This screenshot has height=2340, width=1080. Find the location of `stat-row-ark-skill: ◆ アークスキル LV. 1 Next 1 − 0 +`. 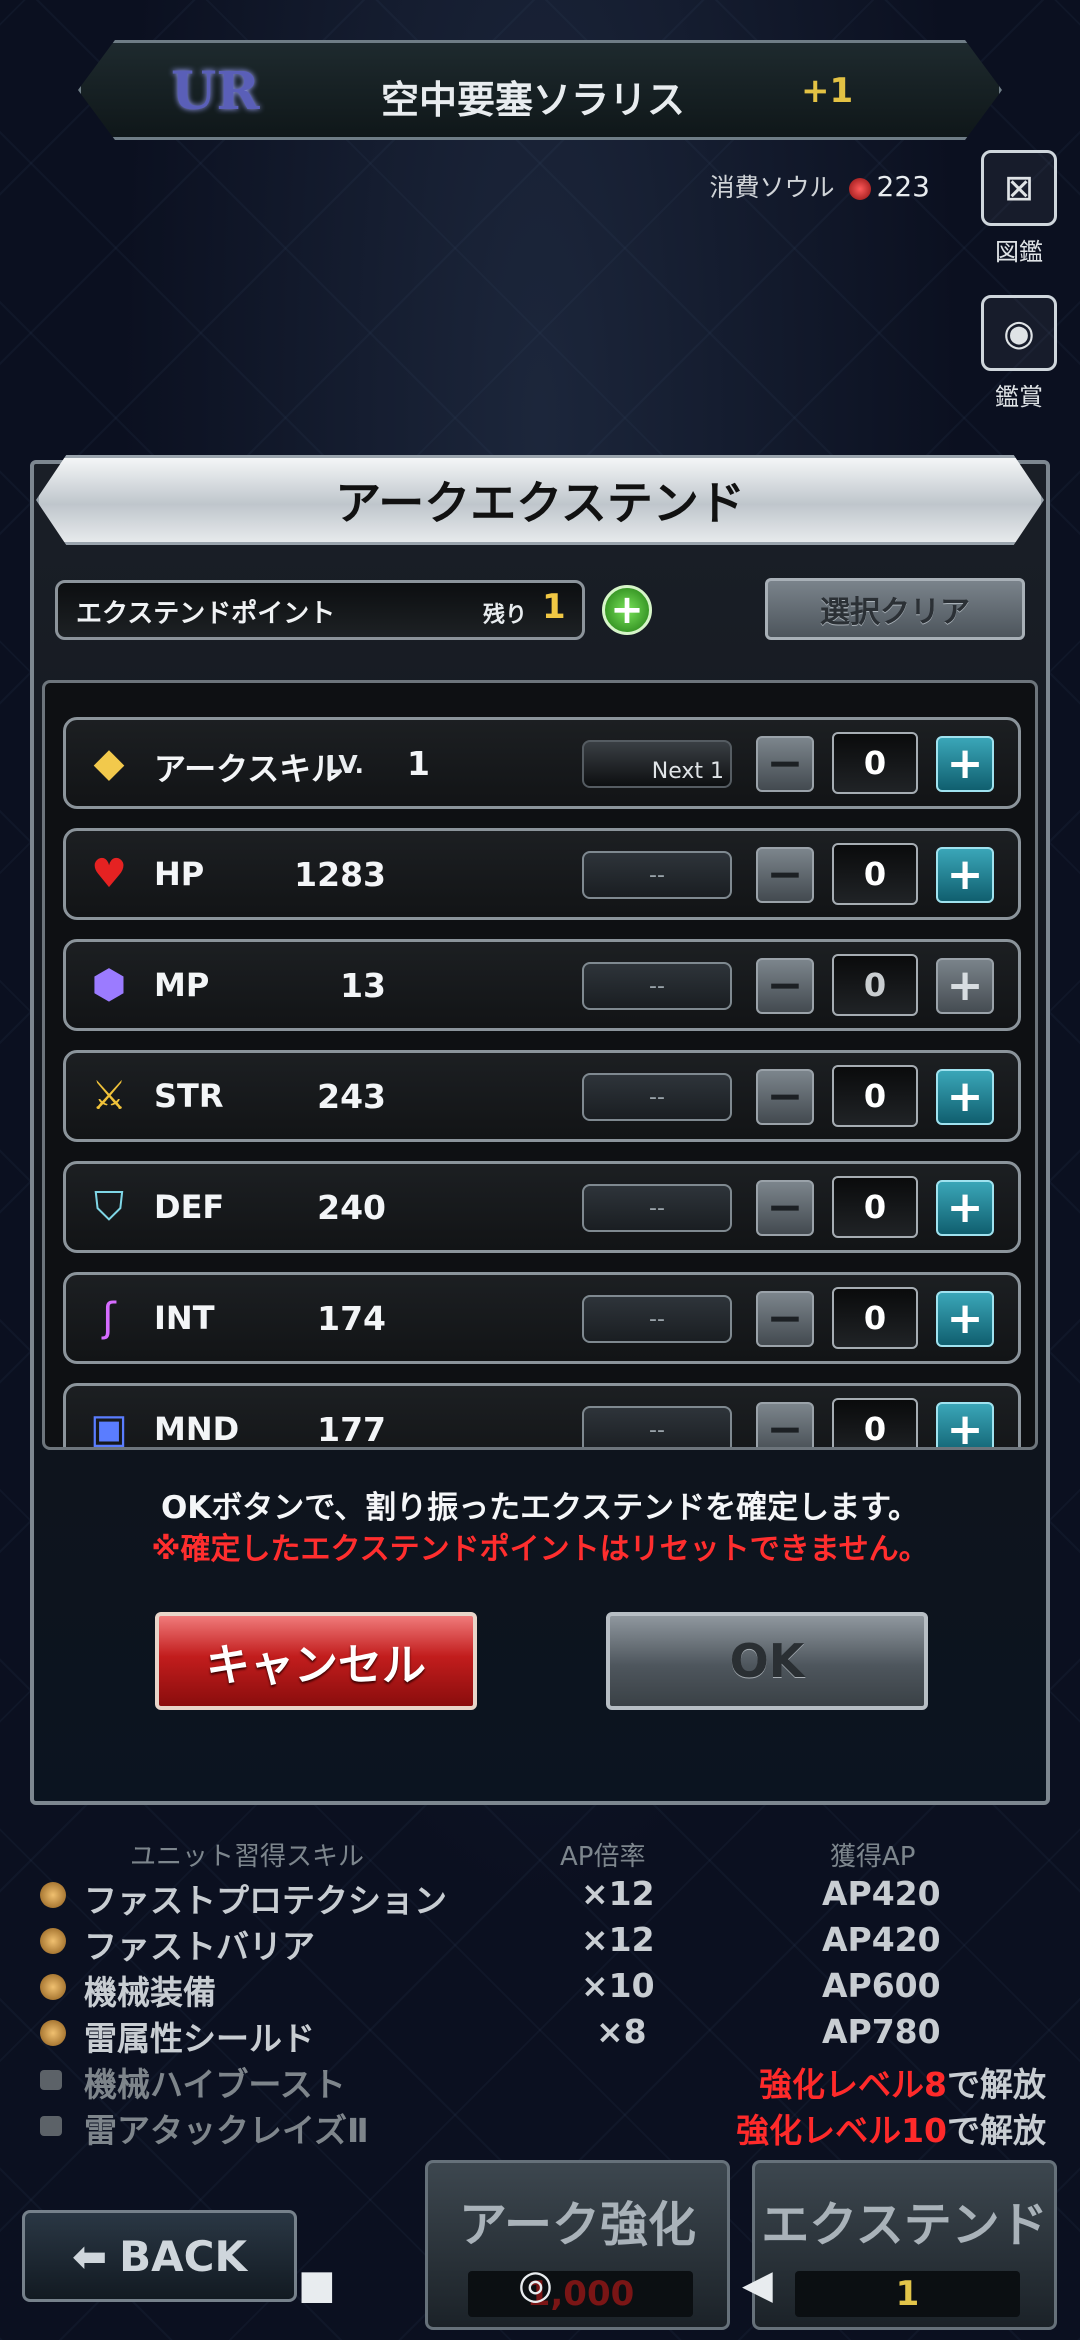

stat-row-ark-skill: ◆ アークスキル LV. 1 Next 1 − 0 + is located at coordinates (542, 763).